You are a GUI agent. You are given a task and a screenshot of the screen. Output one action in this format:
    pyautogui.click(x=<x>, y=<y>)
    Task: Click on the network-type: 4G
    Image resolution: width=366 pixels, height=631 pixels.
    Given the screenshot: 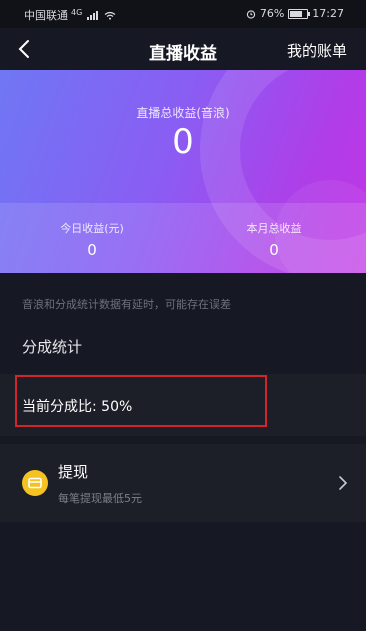 What is the action you would take?
    pyautogui.click(x=77, y=12)
    